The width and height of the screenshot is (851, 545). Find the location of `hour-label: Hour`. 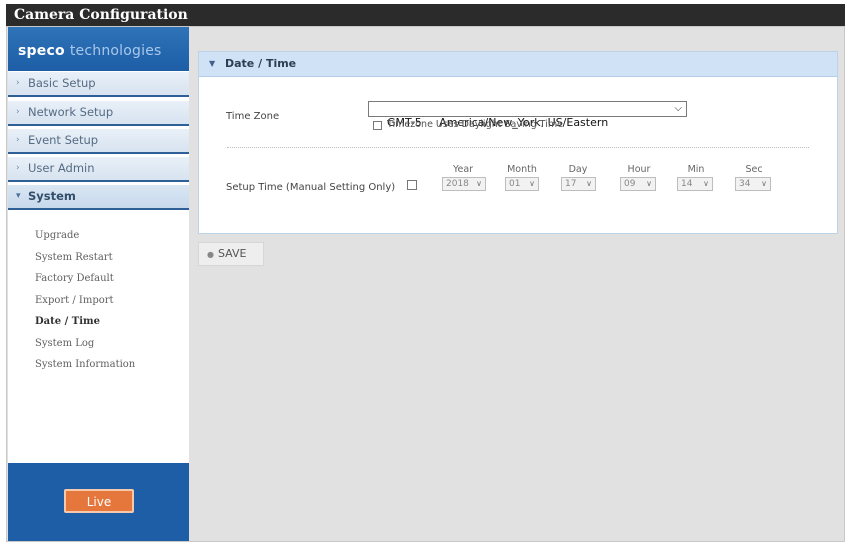

hour-label: Hour is located at coordinates (639, 169).